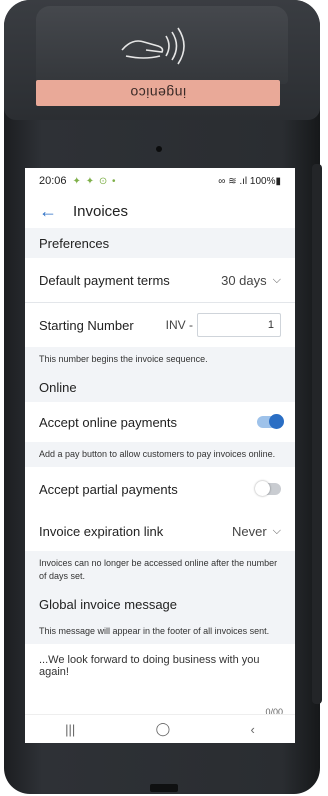 This screenshot has height=796, width=328. I want to click on accept-partial-toggle, so click(268, 488).